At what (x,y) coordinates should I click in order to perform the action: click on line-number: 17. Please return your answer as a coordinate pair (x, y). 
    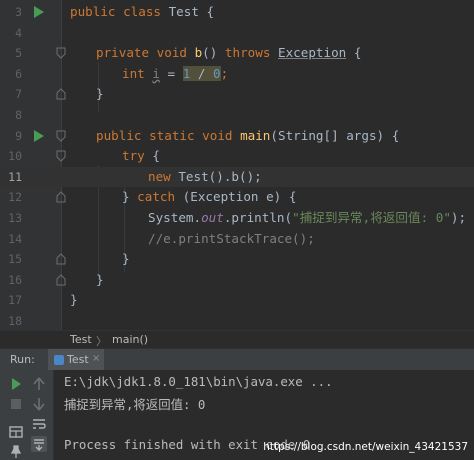
    Looking at the image, I should click on (15, 300).